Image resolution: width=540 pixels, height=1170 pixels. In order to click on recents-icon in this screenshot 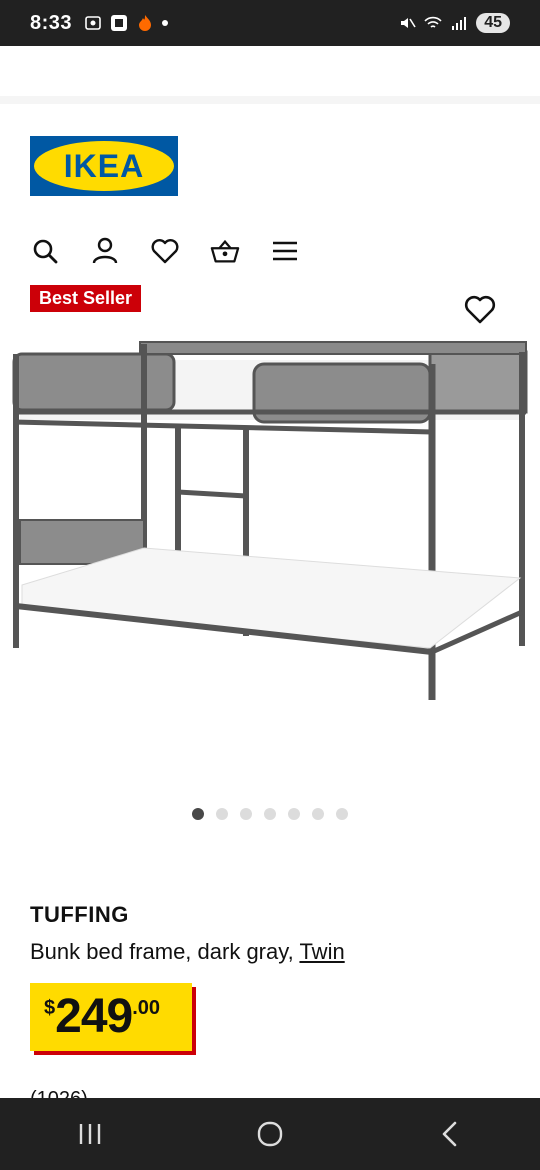, I will do `click(90, 1134)`.